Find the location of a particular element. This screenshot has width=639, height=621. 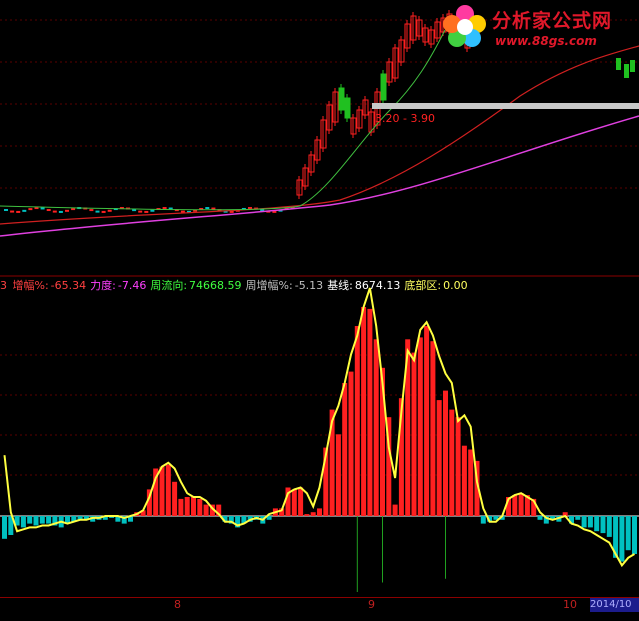

watermark-url: www.88gs.com is located at coordinates (546, 41).